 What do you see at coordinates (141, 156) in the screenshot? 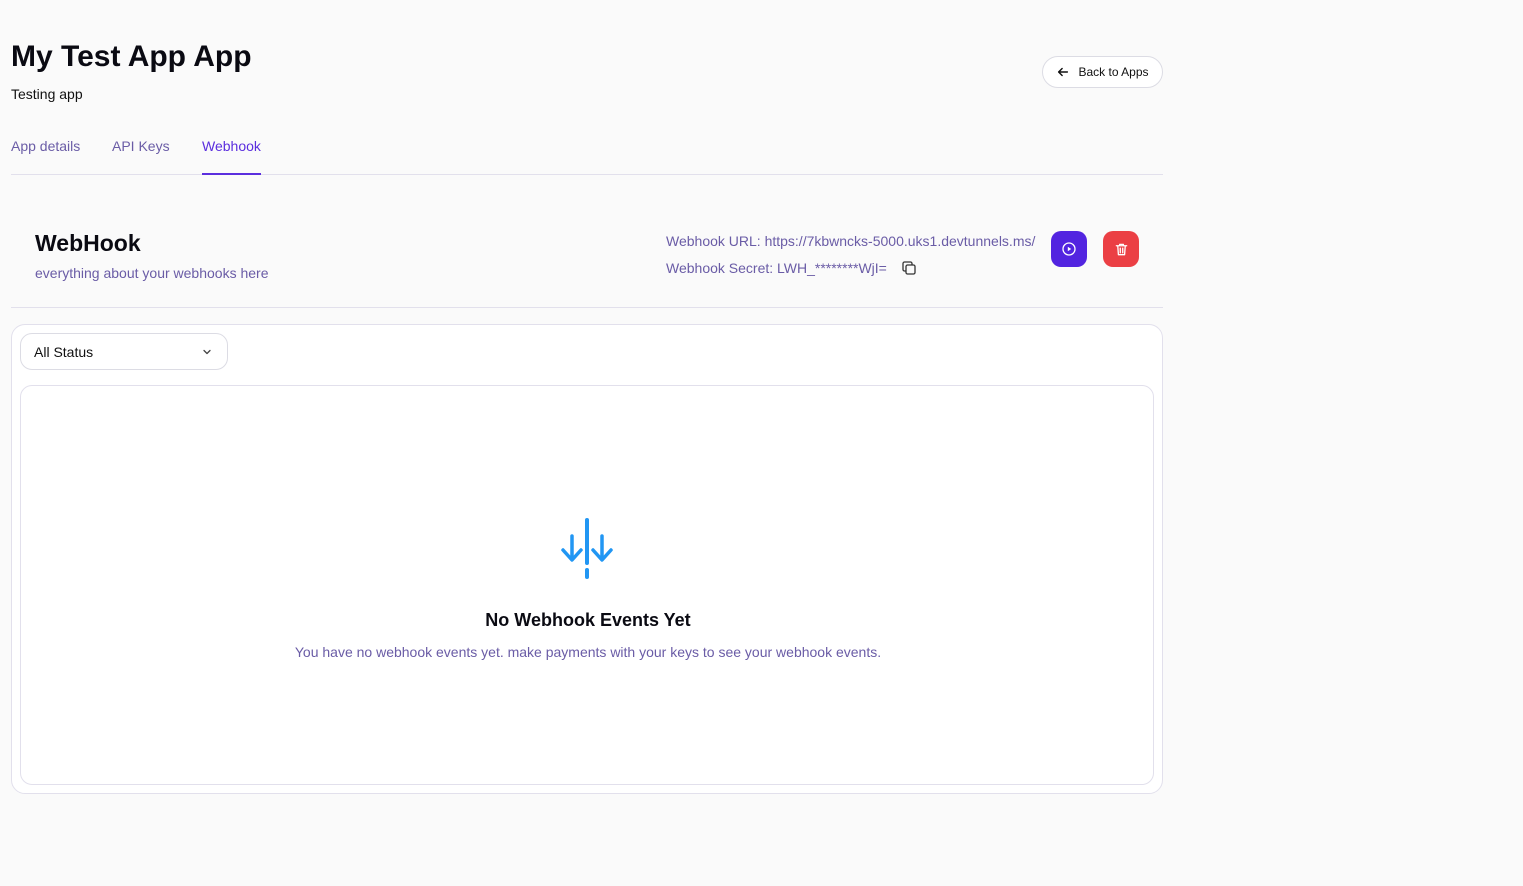
I see `tab-api-keys: API Keys` at bounding box center [141, 156].